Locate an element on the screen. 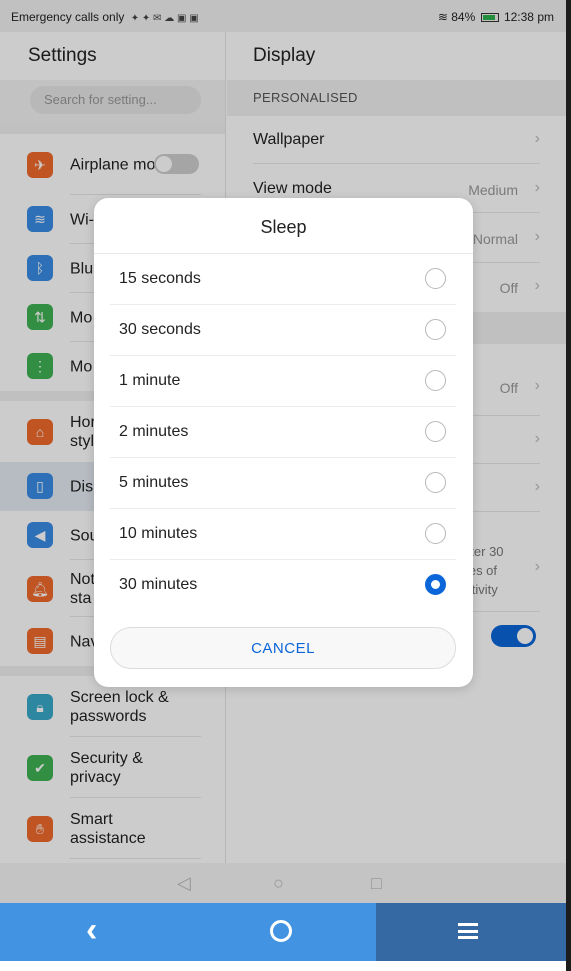  sleep-option-15-seconds: 15 seconds is located at coordinates (283, 279).